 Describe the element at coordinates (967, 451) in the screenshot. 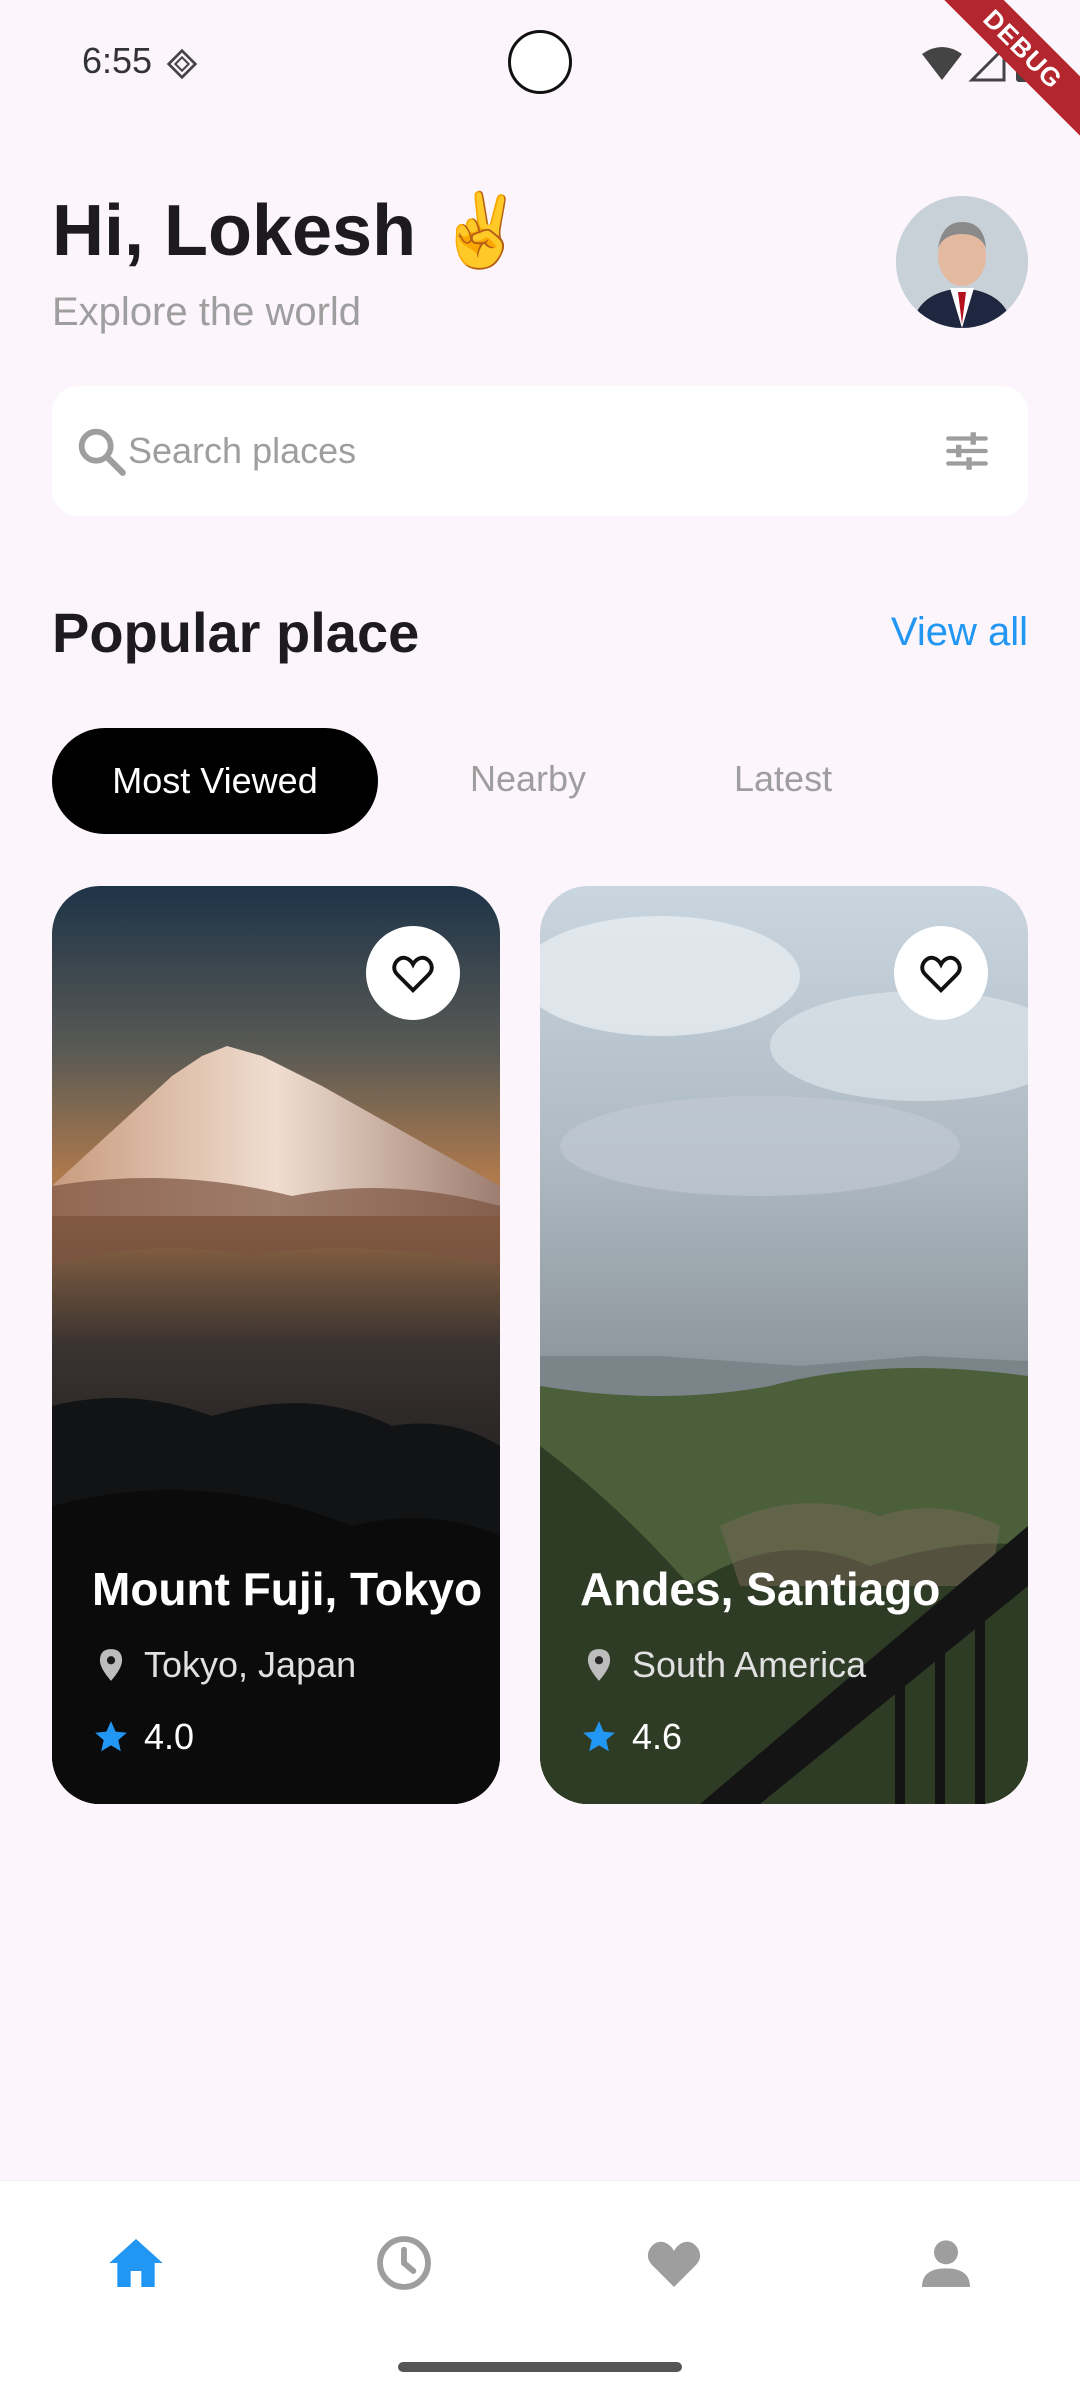

I see `filter-icon` at that location.